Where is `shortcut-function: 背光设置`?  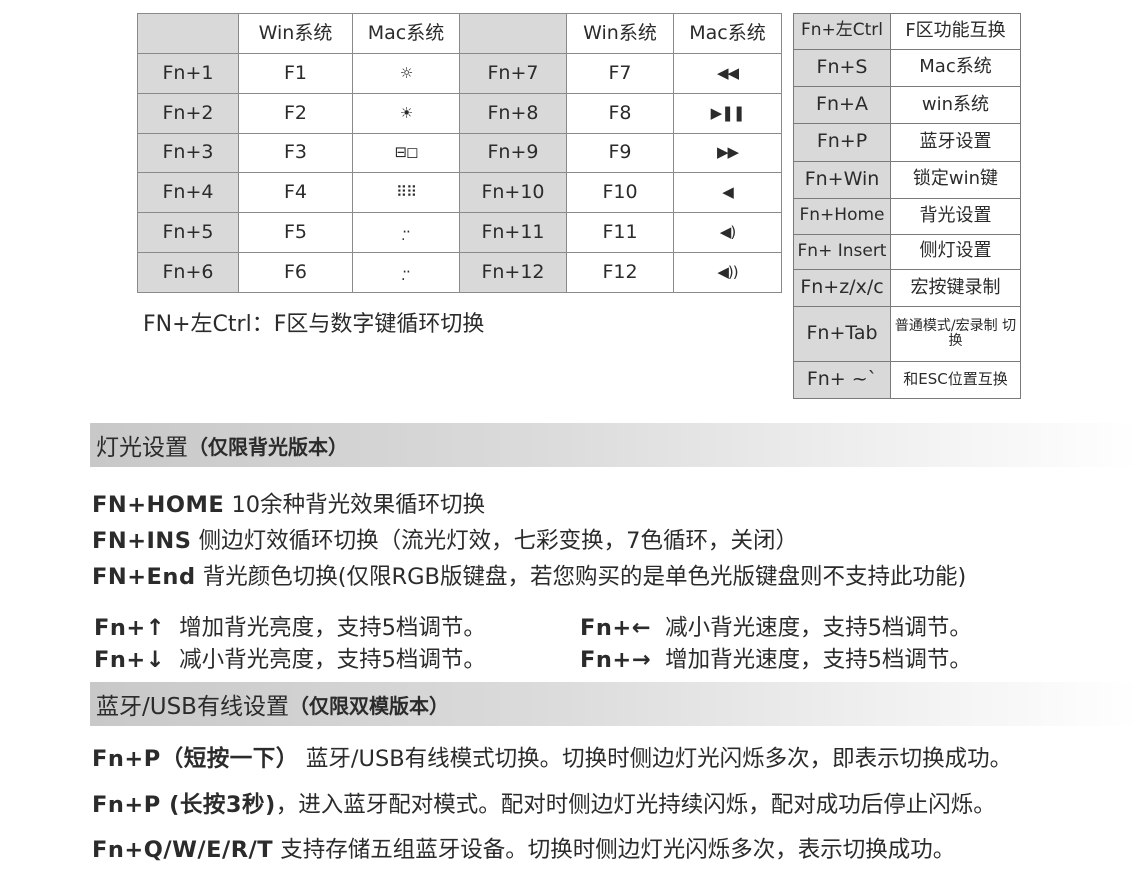
shortcut-function: 背光设置 is located at coordinates (955, 216).